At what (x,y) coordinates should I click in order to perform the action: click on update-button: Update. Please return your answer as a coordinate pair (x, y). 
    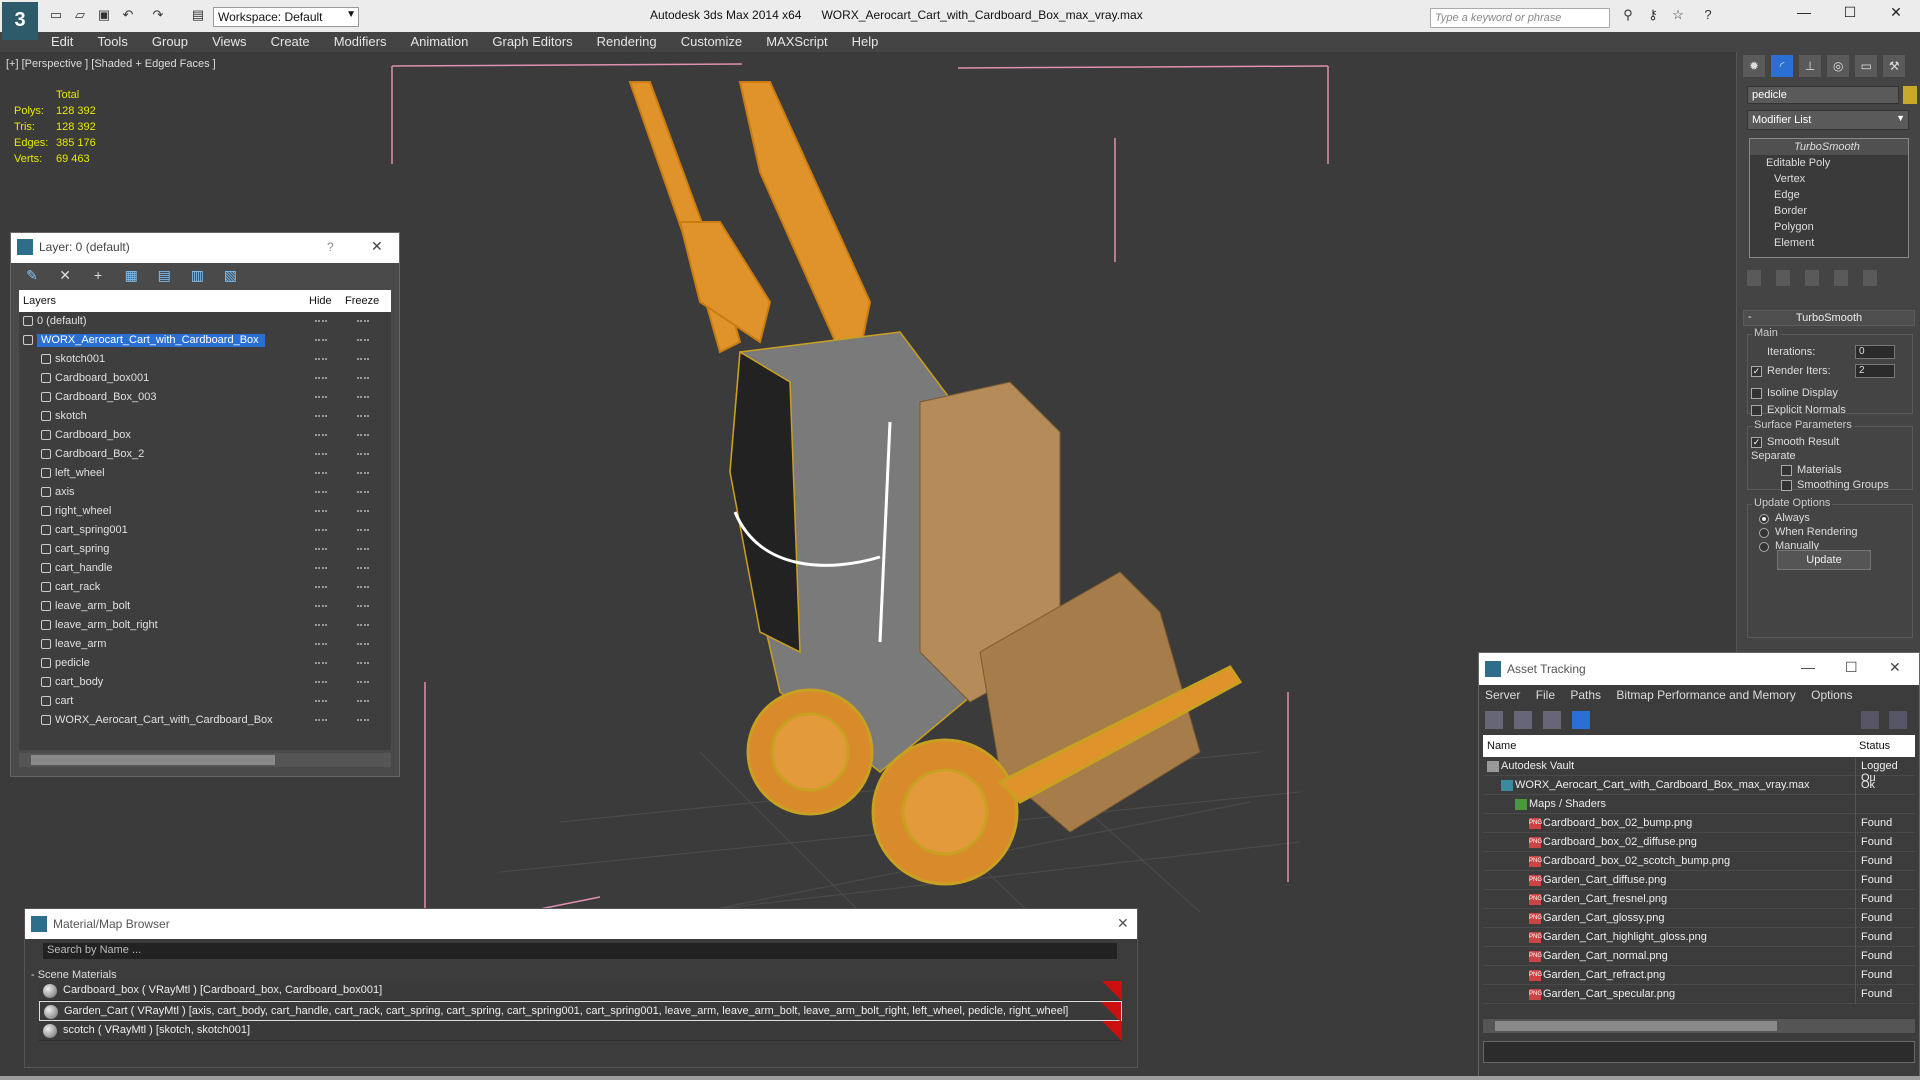
    Looking at the image, I should click on (1824, 560).